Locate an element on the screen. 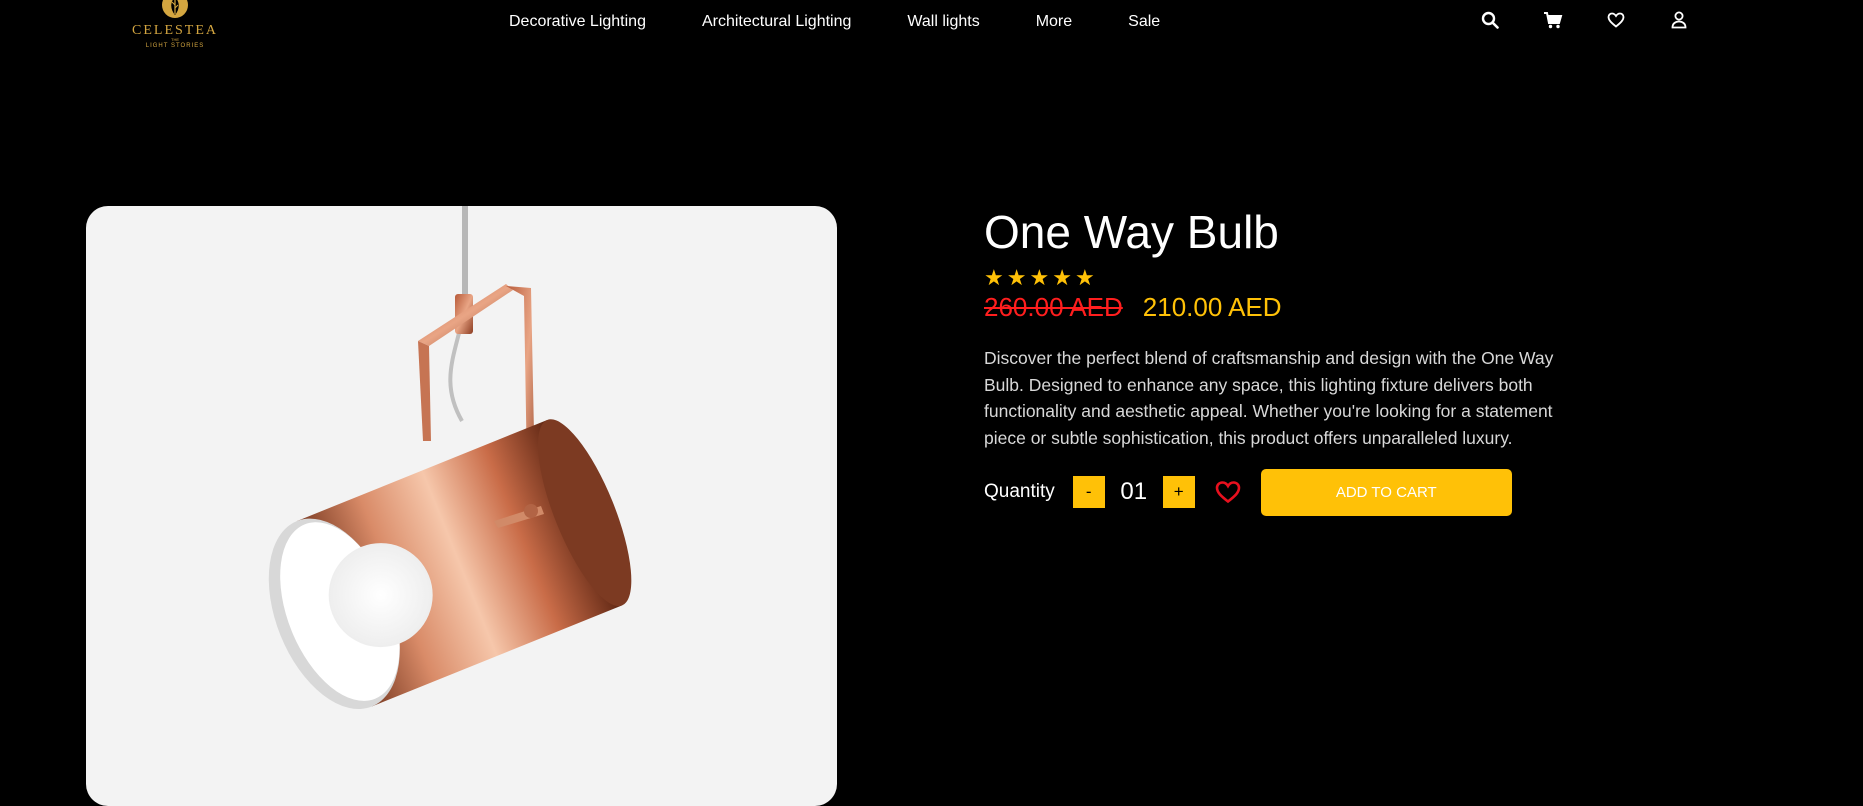 The height and width of the screenshot is (806, 1863). brand-name: CELESTEA is located at coordinates (175, 30).